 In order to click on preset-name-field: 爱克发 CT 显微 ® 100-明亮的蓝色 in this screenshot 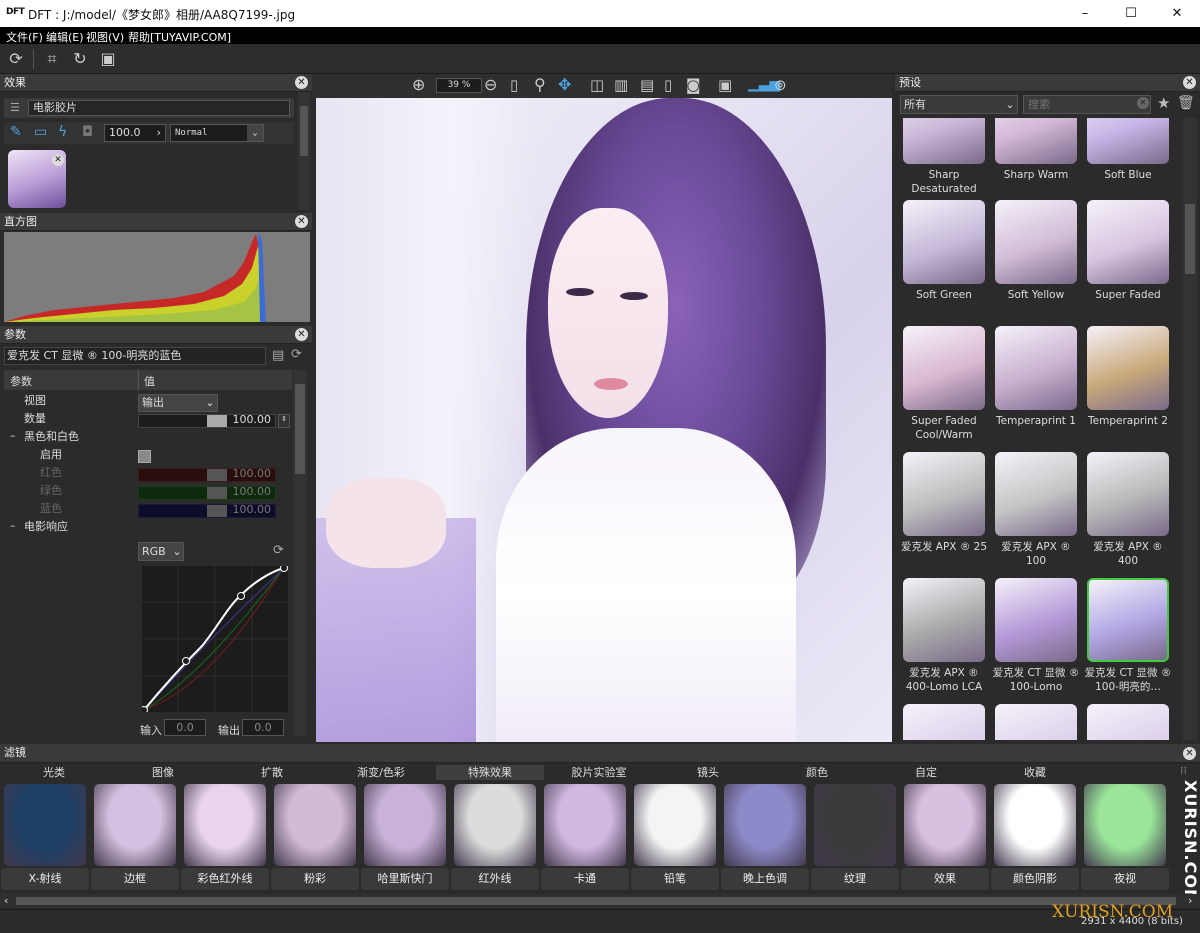, I will do `click(135, 356)`.